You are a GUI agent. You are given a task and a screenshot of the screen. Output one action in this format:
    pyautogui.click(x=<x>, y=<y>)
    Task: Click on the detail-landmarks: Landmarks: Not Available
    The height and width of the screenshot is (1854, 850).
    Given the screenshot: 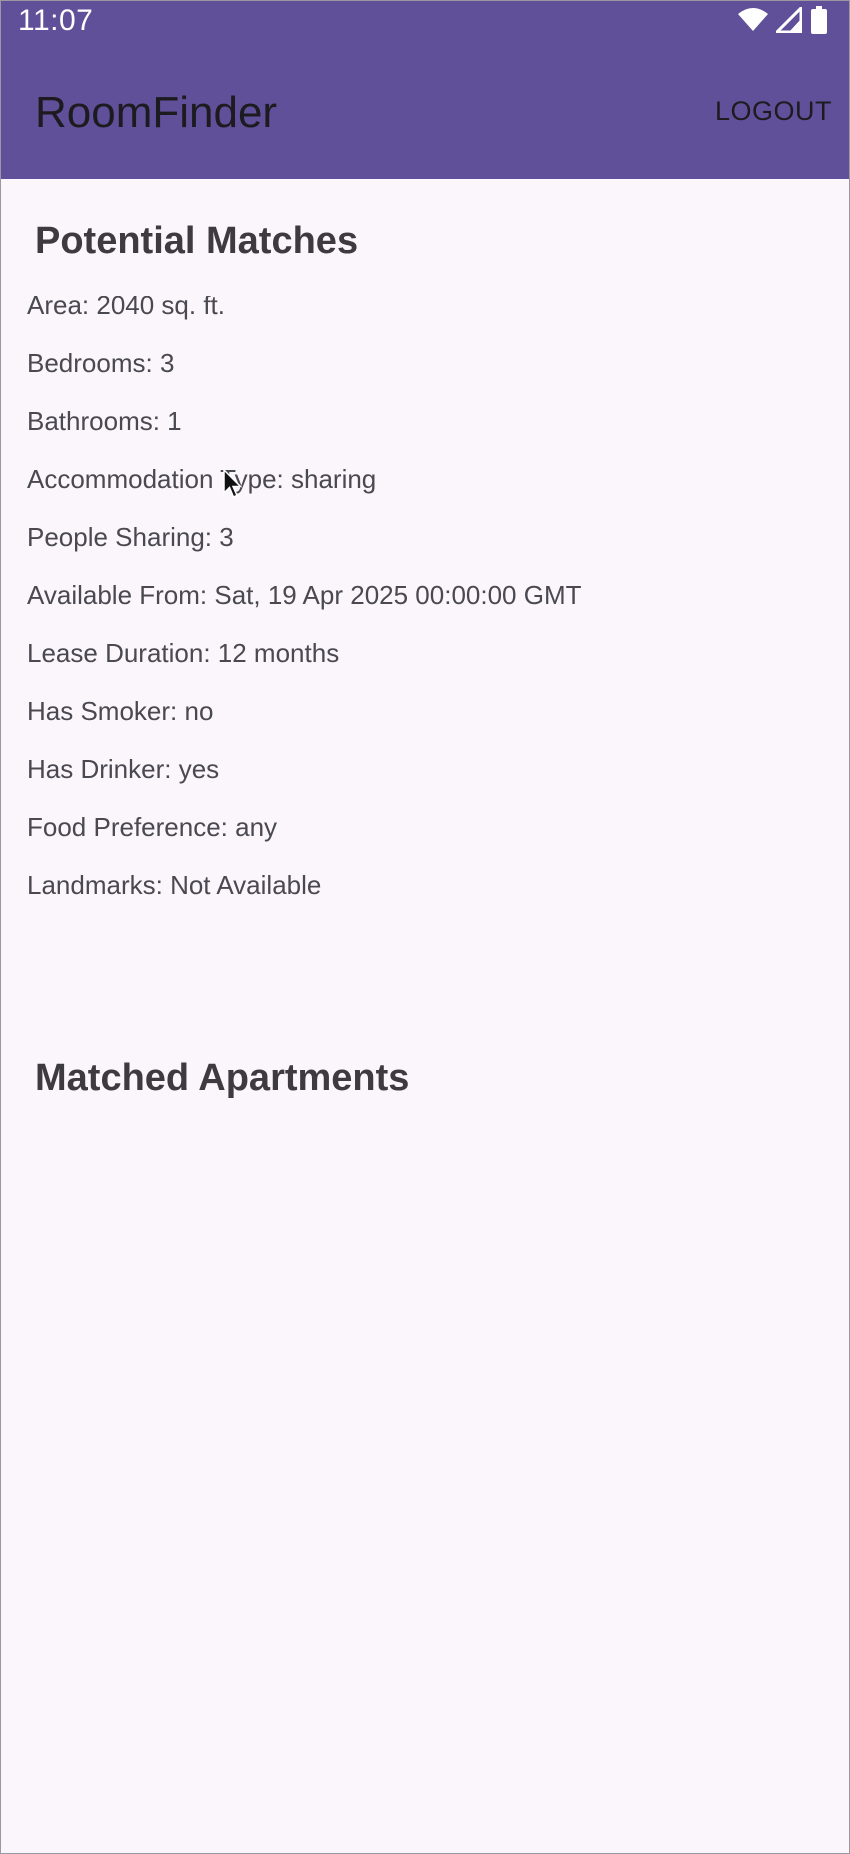 What is the action you would take?
    pyautogui.click(x=174, y=885)
    